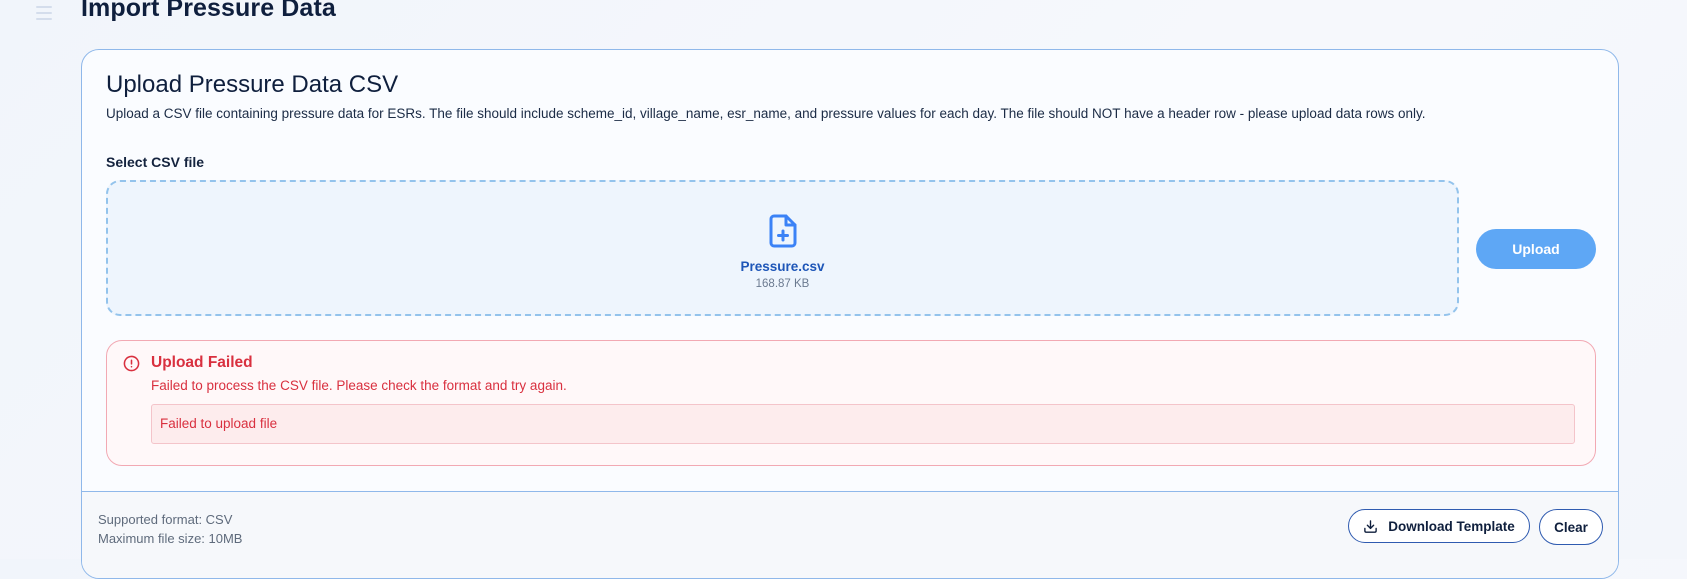 This screenshot has height=579, width=1687. What do you see at coordinates (782, 266) in the screenshot?
I see `file-name: Pressure.csv` at bounding box center [782, 266].